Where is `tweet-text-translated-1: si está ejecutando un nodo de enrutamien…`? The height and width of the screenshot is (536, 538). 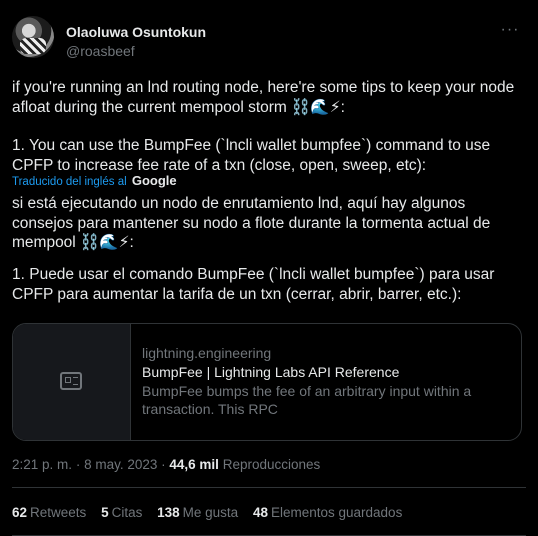
tweet-text-translated-1: si está ejecutando un nodo de enrutamien… is located at coordinates (253, 223).